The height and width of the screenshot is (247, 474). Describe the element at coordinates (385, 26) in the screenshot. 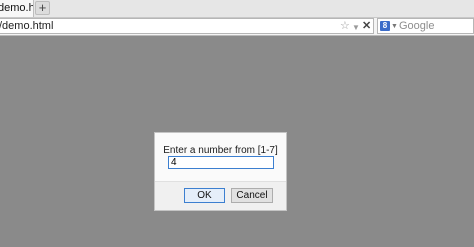

I see `search-engine-icon: 8` at that location.